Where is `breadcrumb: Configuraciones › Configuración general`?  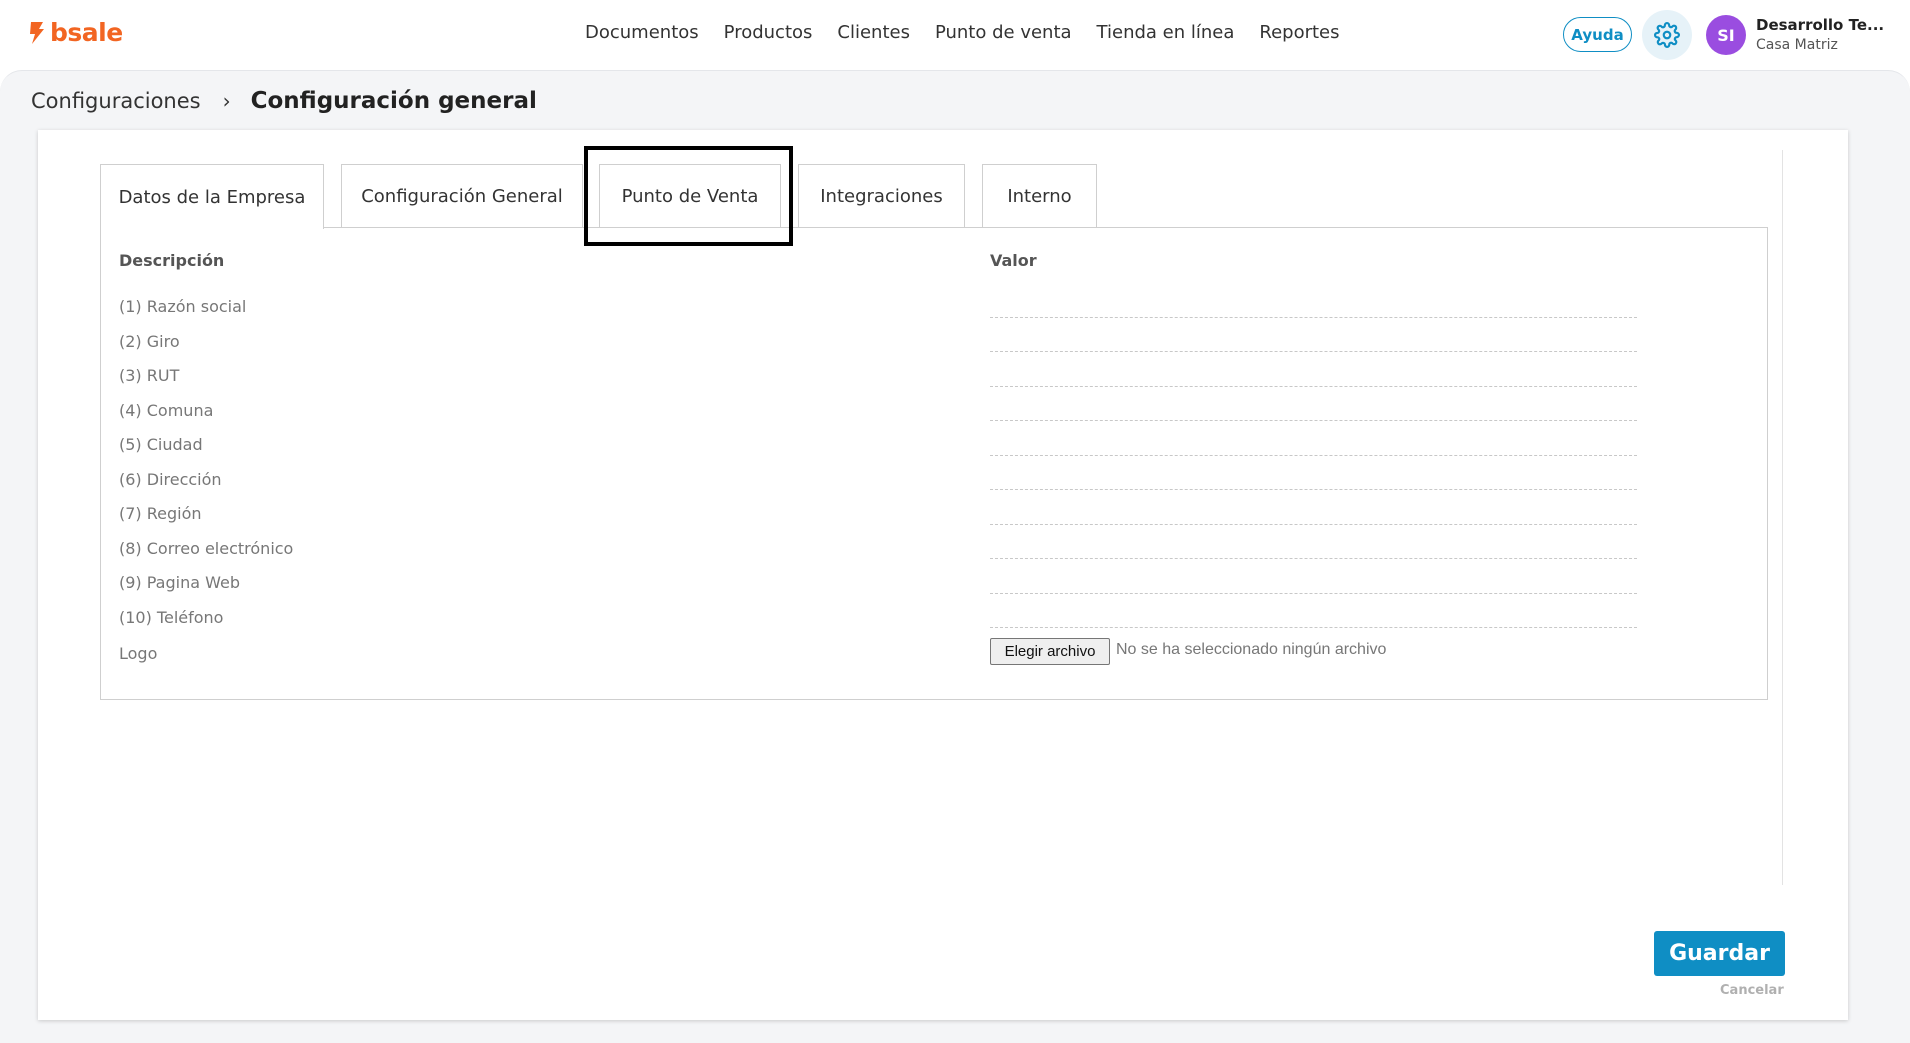 breadcrumb: Configuraciones › Configuración general is located at coordinates (284, 101).